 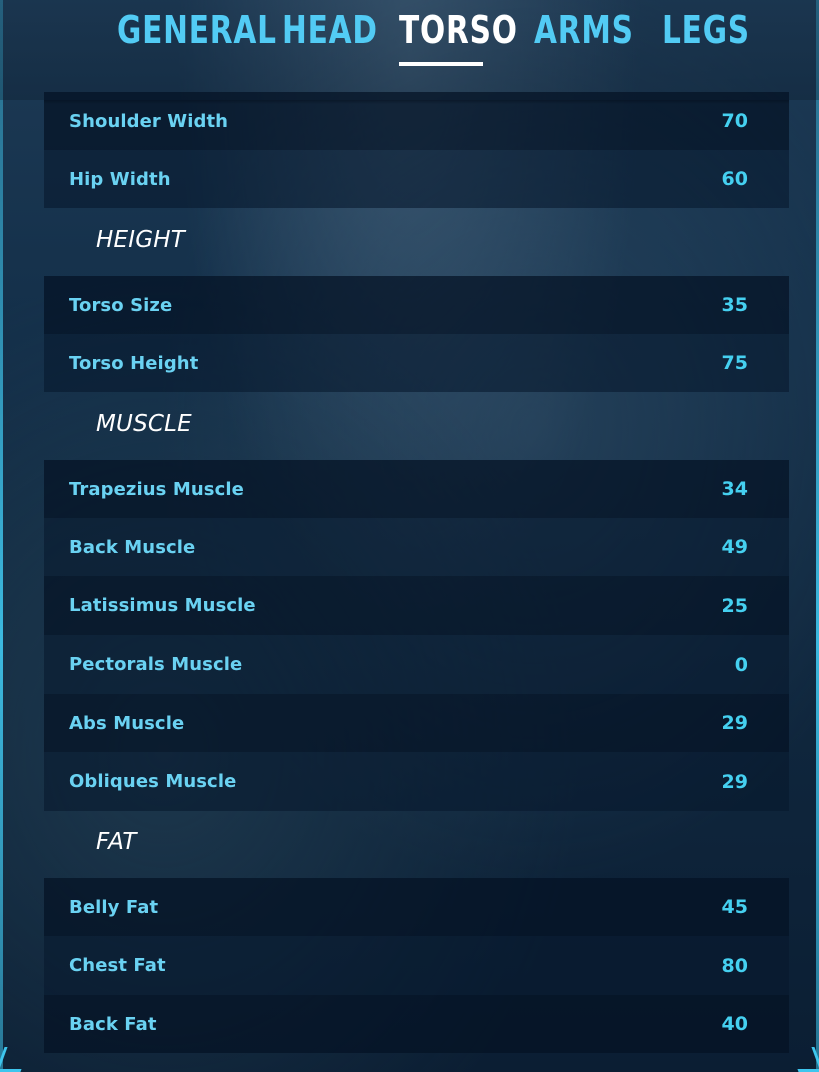 What do you see at coordinates (416, 305) in the screenshot?
I see `list-item-torso-size: Torso Size 35` at bounding box center [416, 305].